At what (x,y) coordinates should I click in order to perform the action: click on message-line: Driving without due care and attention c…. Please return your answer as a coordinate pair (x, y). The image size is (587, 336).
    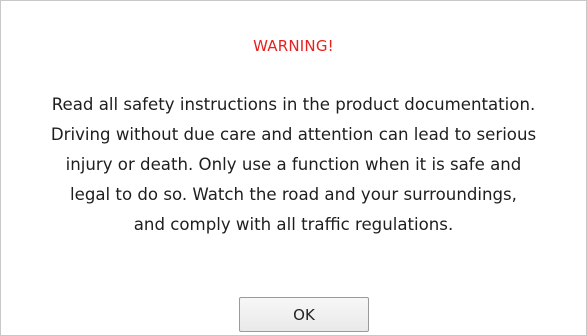
    Looking at the image, I should click on (293, 134).